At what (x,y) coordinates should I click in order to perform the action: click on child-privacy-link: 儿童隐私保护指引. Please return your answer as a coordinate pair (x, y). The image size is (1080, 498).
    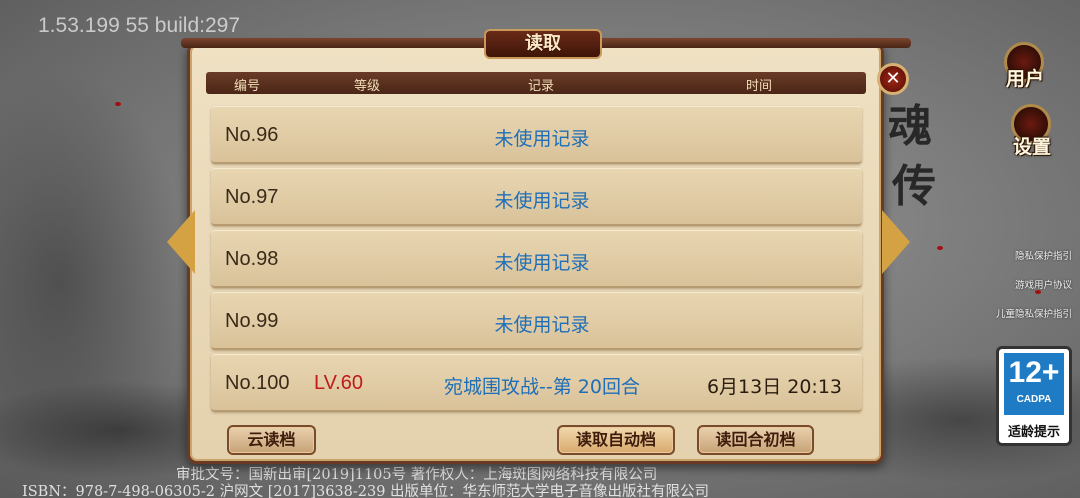
    Looking at the image, I should click on (1034, 313).